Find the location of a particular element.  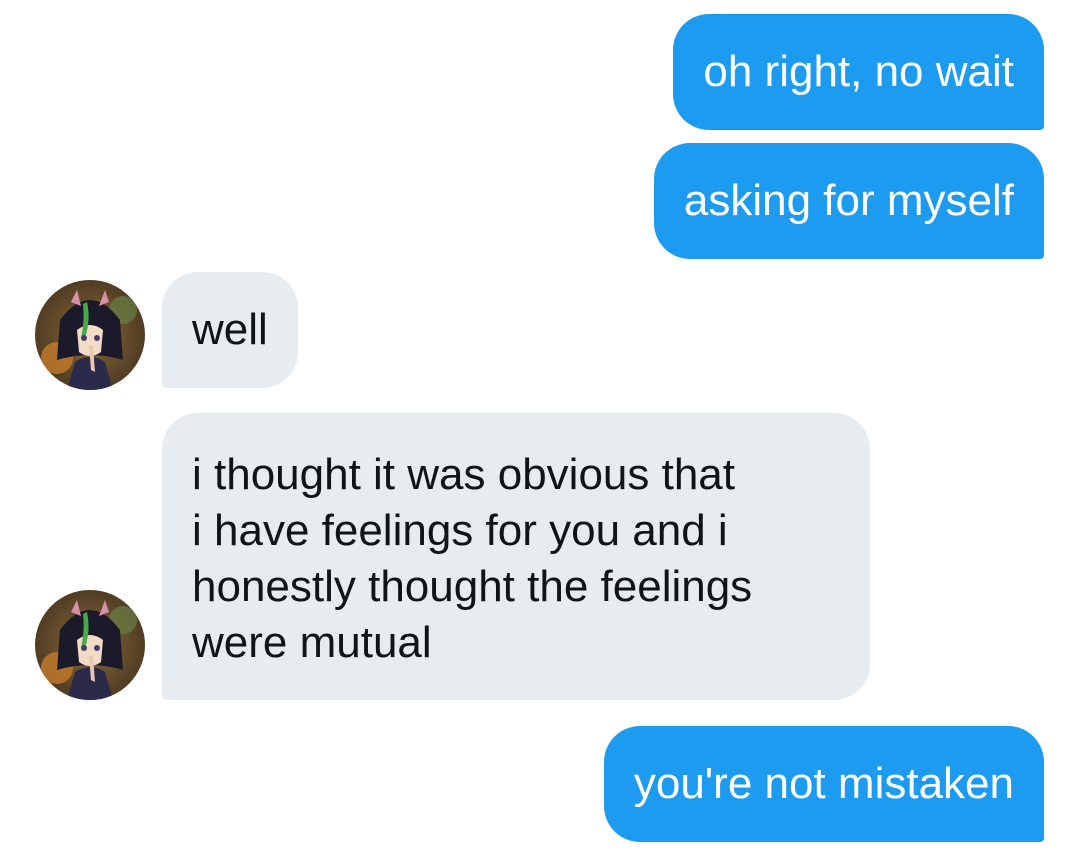

sent-message-bubble: asking for myself is located at coordinates (848, 201).